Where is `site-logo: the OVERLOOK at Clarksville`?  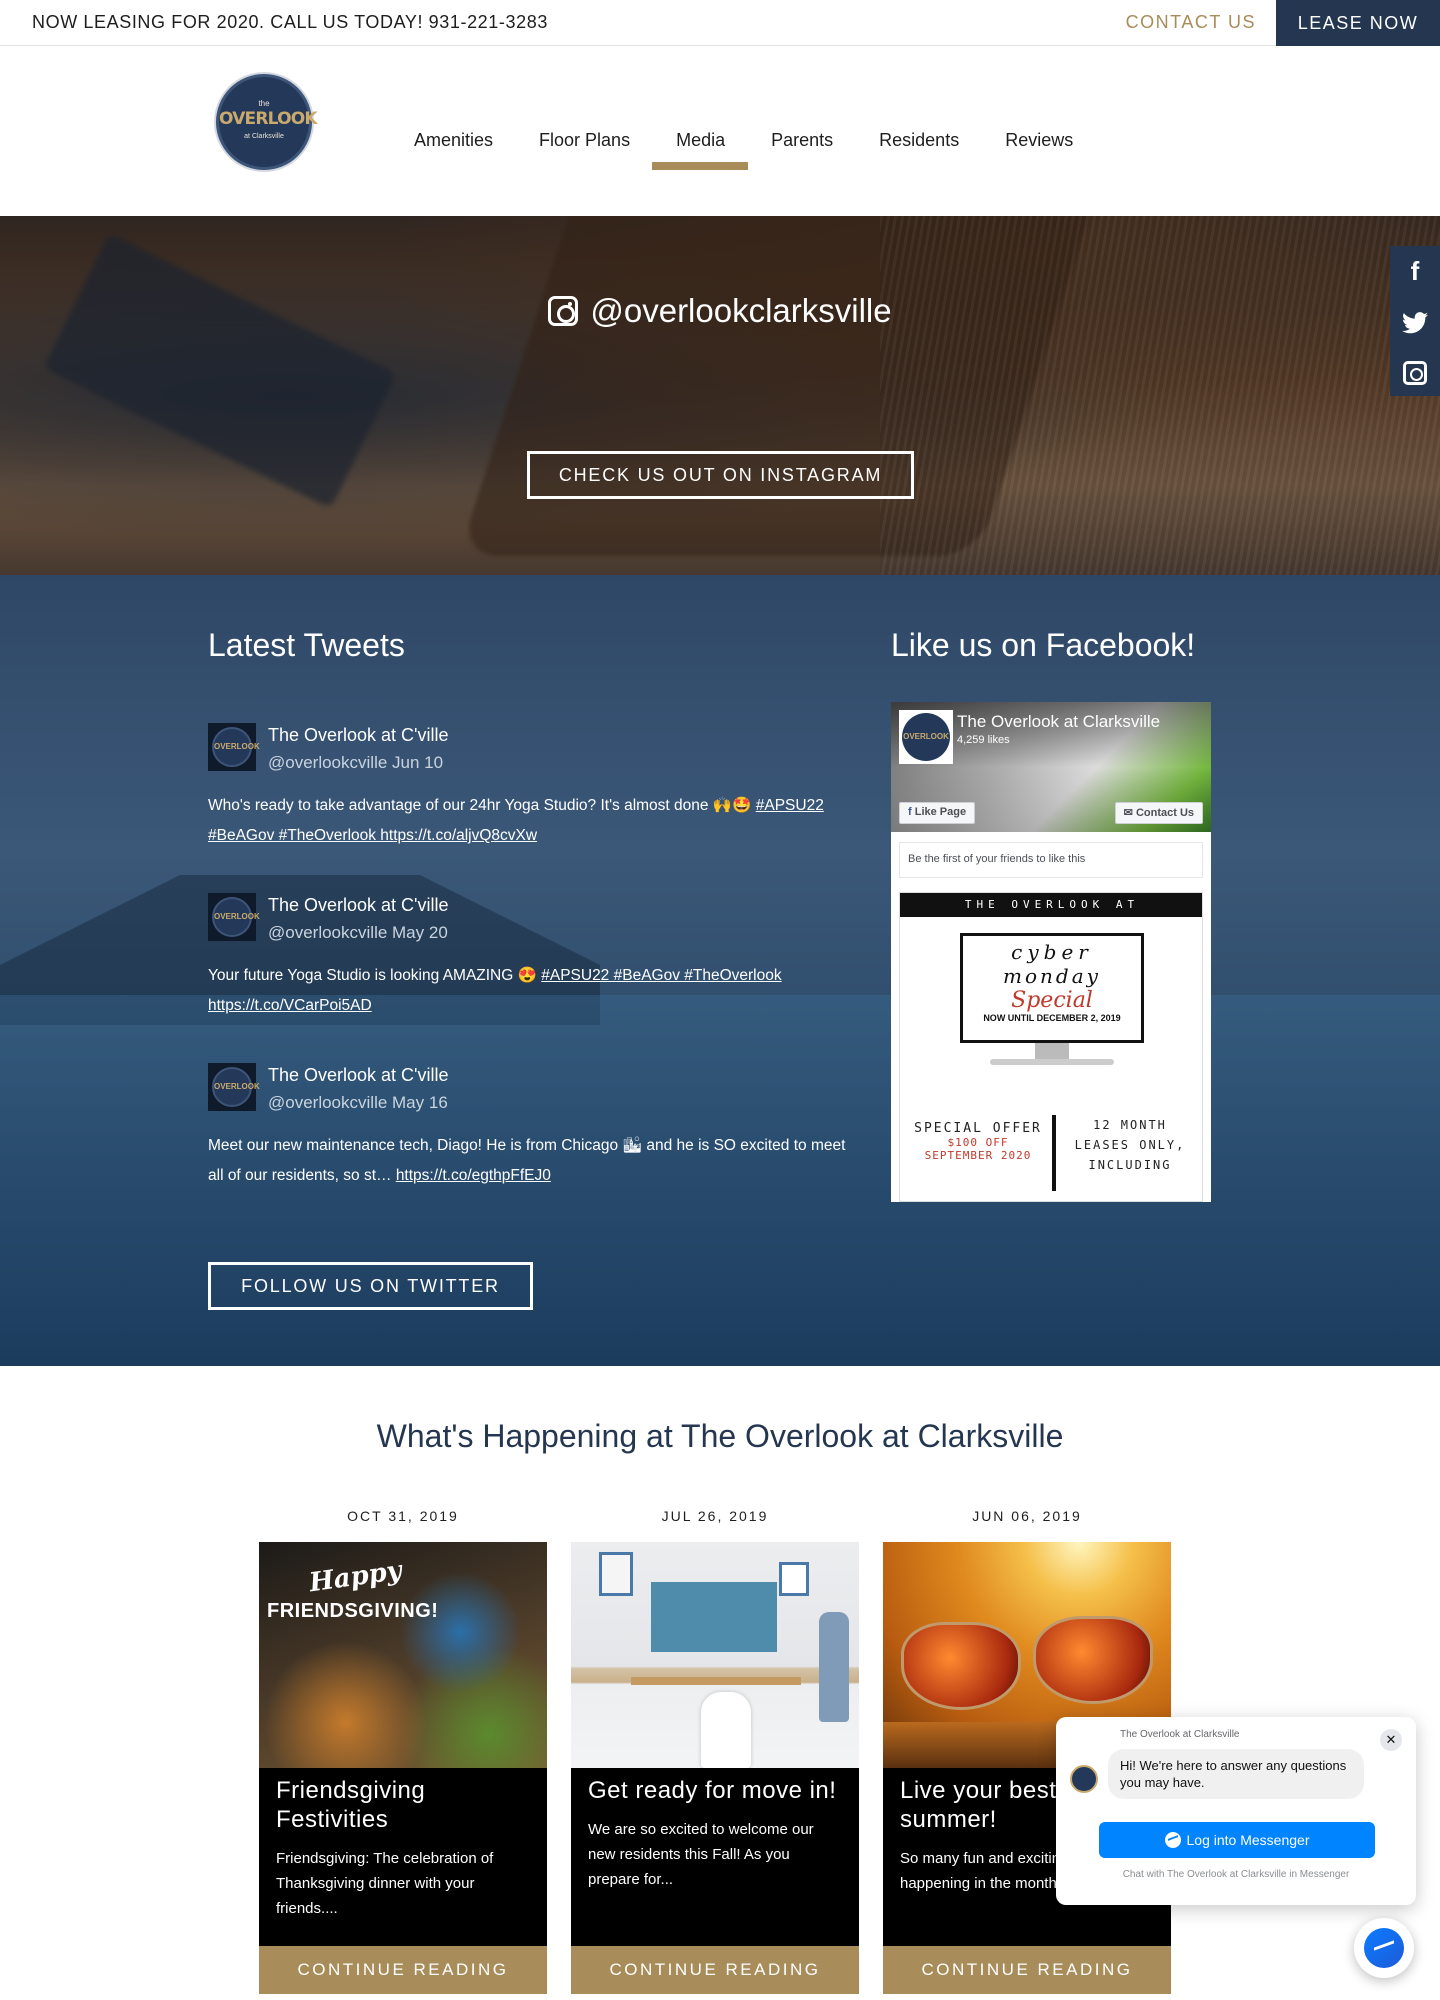 site-logo: the OVERLOOK at Clarksville is located at coordinates (267, 122).